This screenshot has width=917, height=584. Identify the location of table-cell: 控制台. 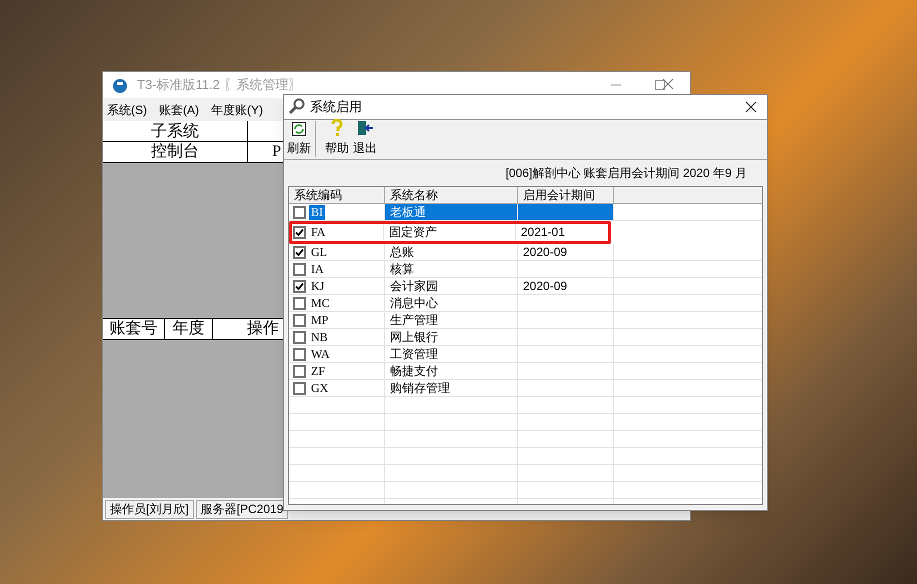
(175, 152).